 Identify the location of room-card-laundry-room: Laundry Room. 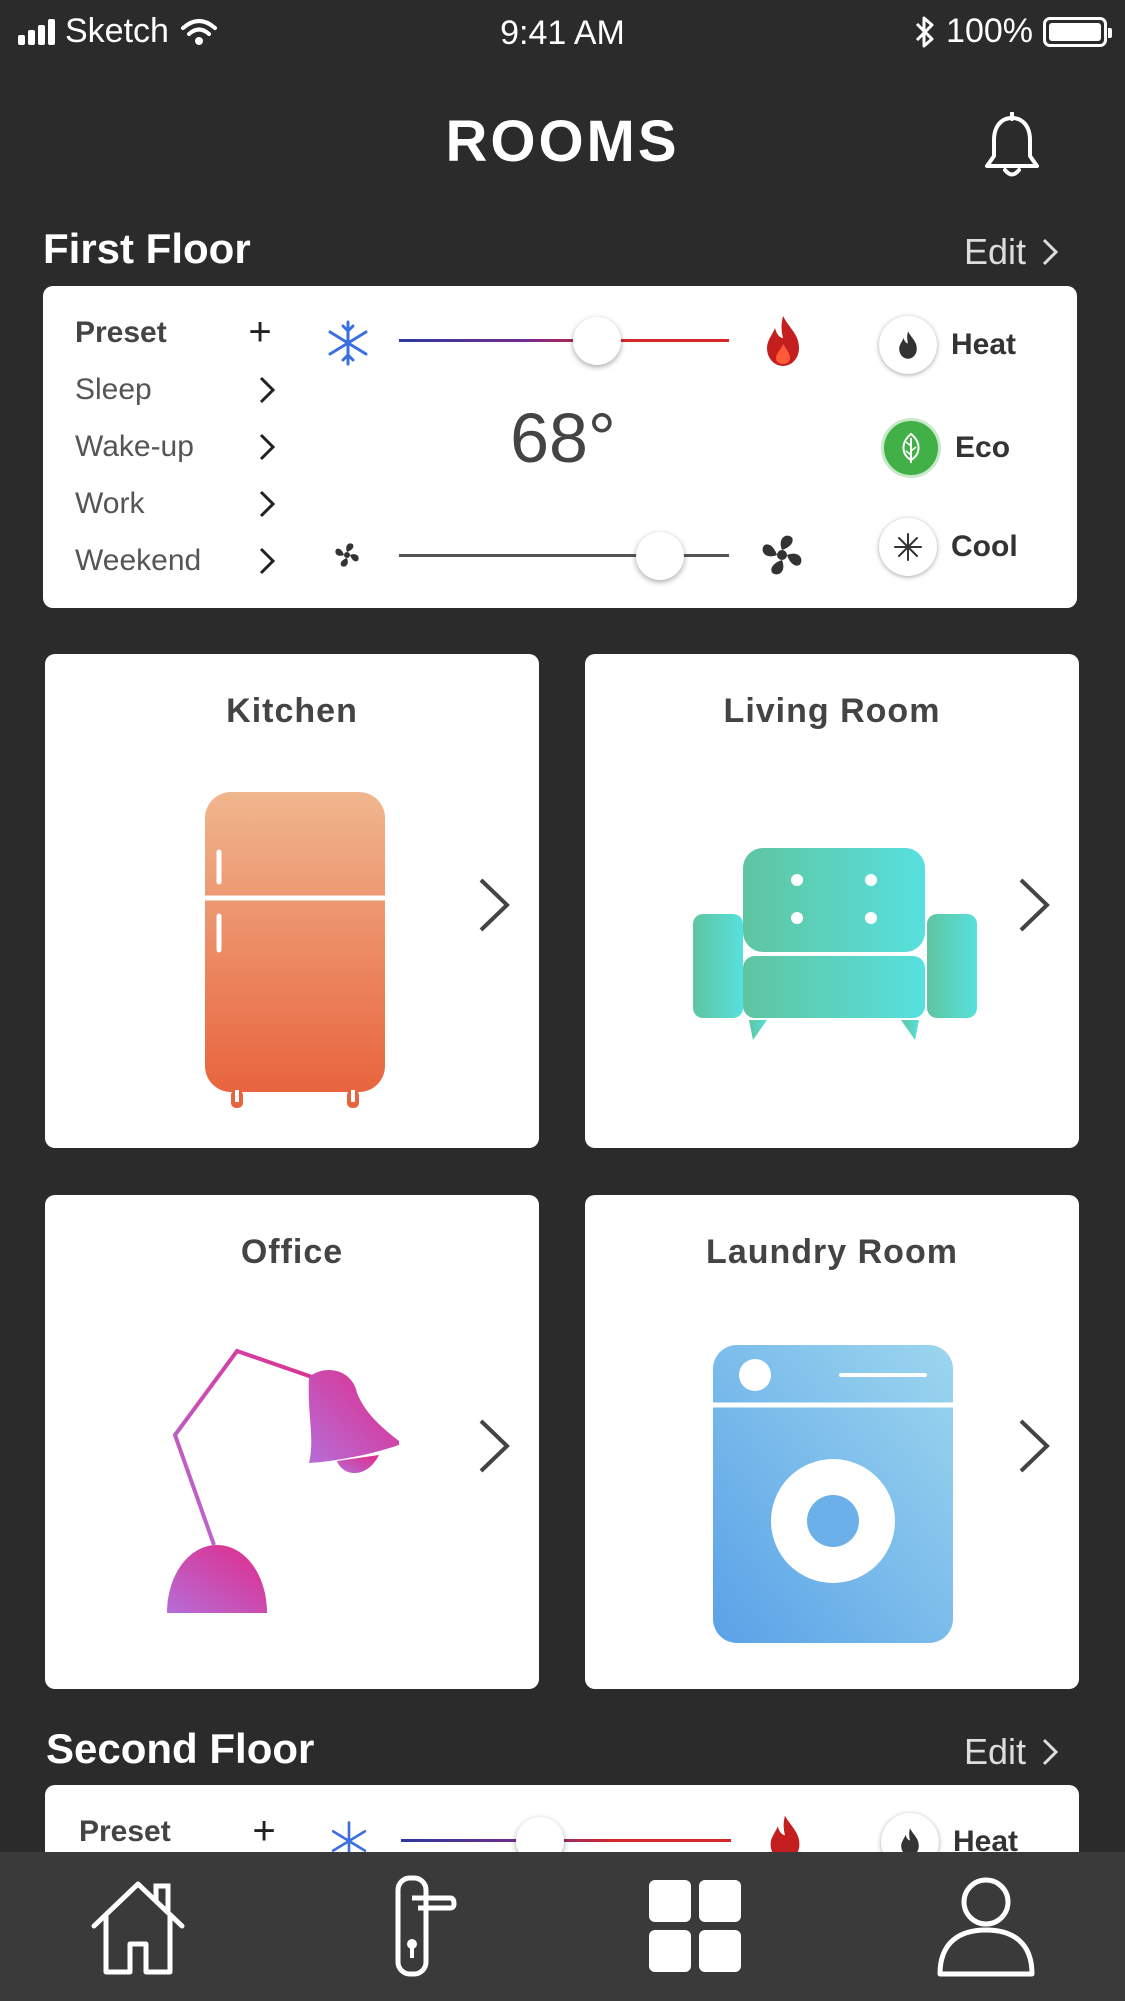
(832, 1442).